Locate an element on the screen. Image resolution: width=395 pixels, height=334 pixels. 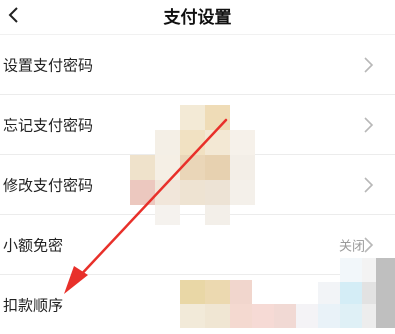
row-label: 小额免密 is located at coordinates (33, 245).